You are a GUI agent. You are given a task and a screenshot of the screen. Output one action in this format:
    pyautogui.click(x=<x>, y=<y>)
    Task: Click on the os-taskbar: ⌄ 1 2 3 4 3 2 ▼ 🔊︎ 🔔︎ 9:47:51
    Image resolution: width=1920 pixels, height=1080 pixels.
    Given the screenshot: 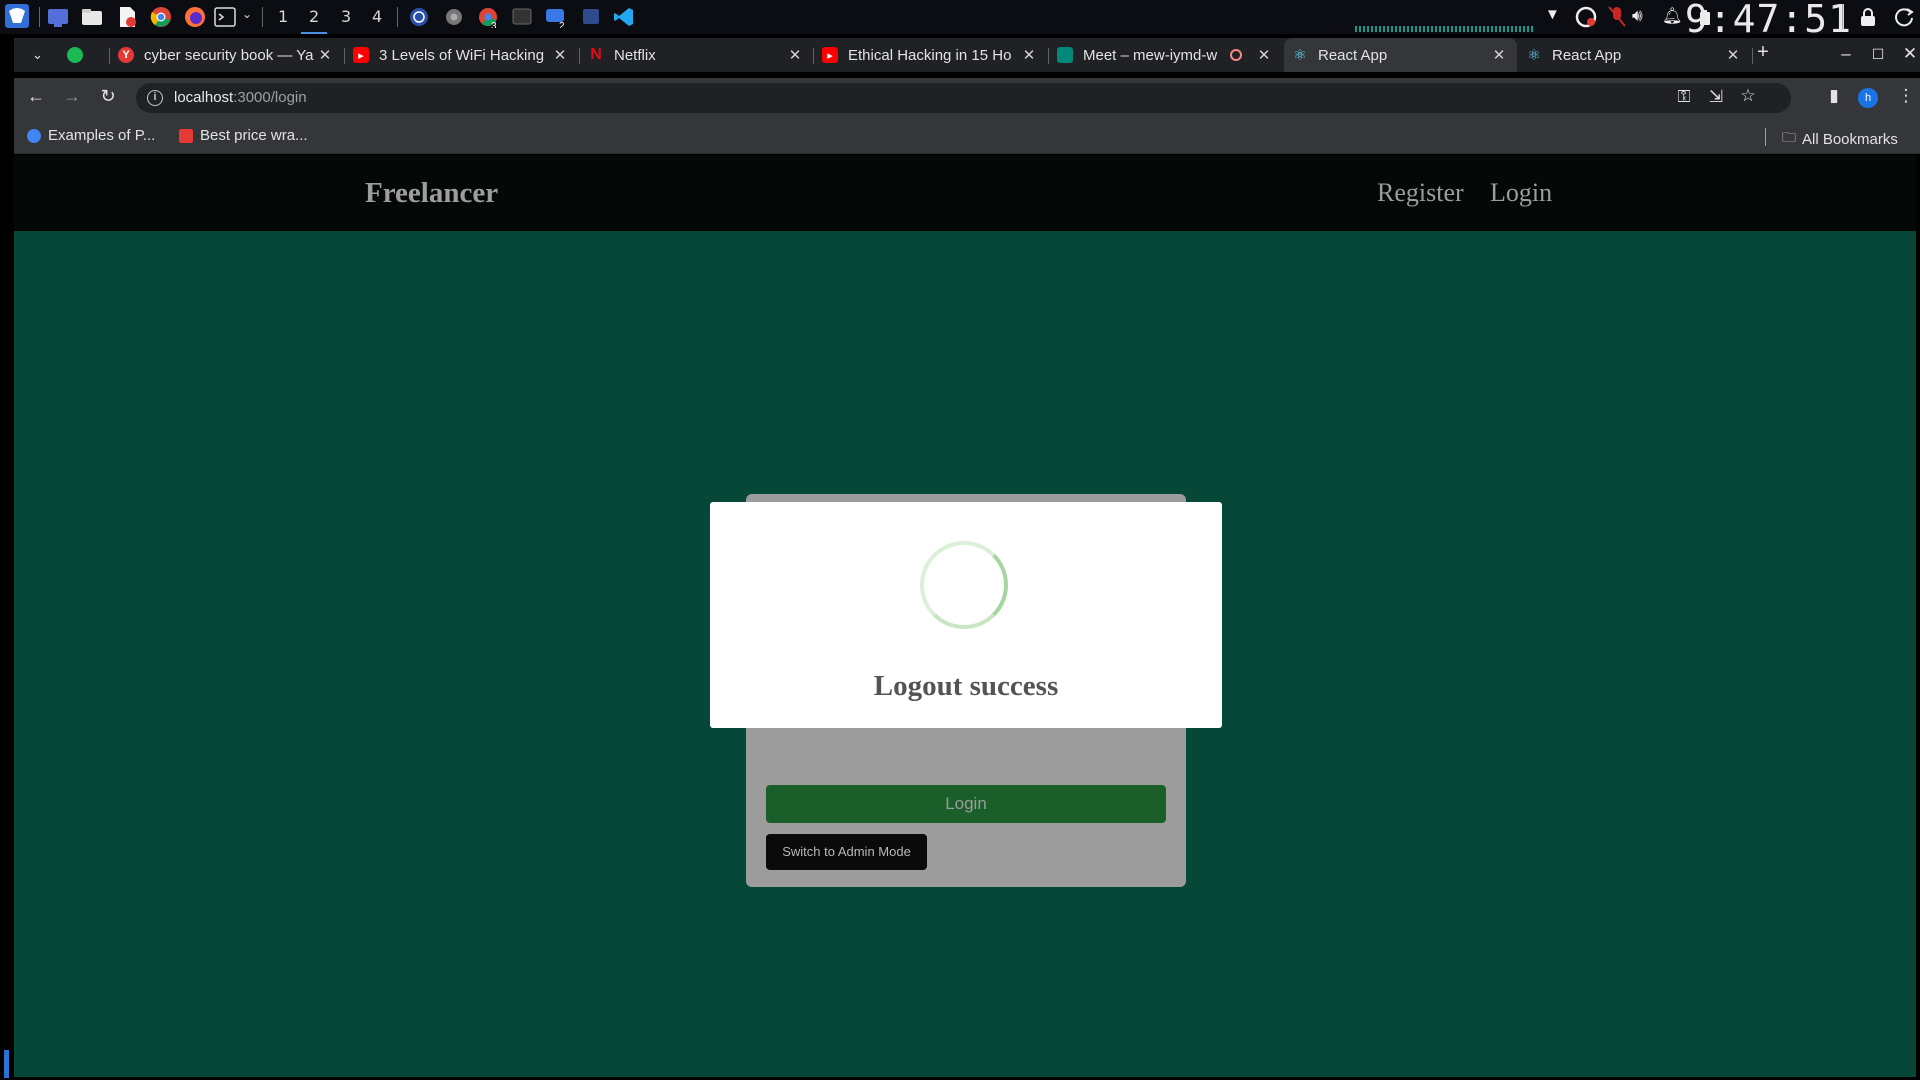 What is the action you would take?
    pyautogui.click(x=960, y=20)
    